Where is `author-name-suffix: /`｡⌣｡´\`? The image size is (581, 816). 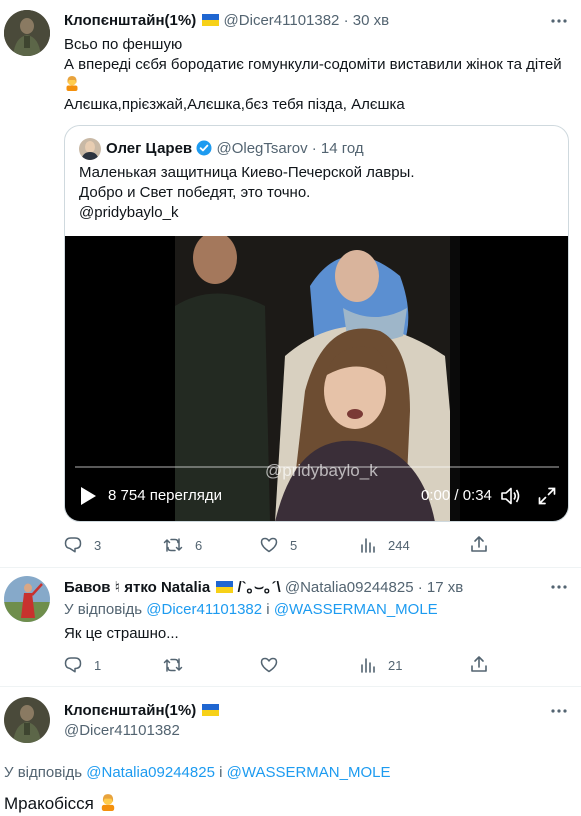
author-name-suffix: /`｡⌣｡´\ is located at coordinates (259, 587).